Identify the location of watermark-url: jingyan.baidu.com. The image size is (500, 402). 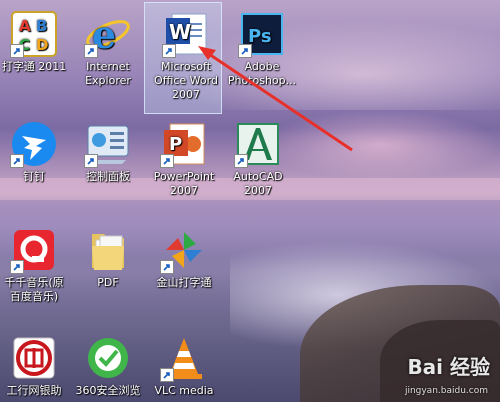
(446, 391).